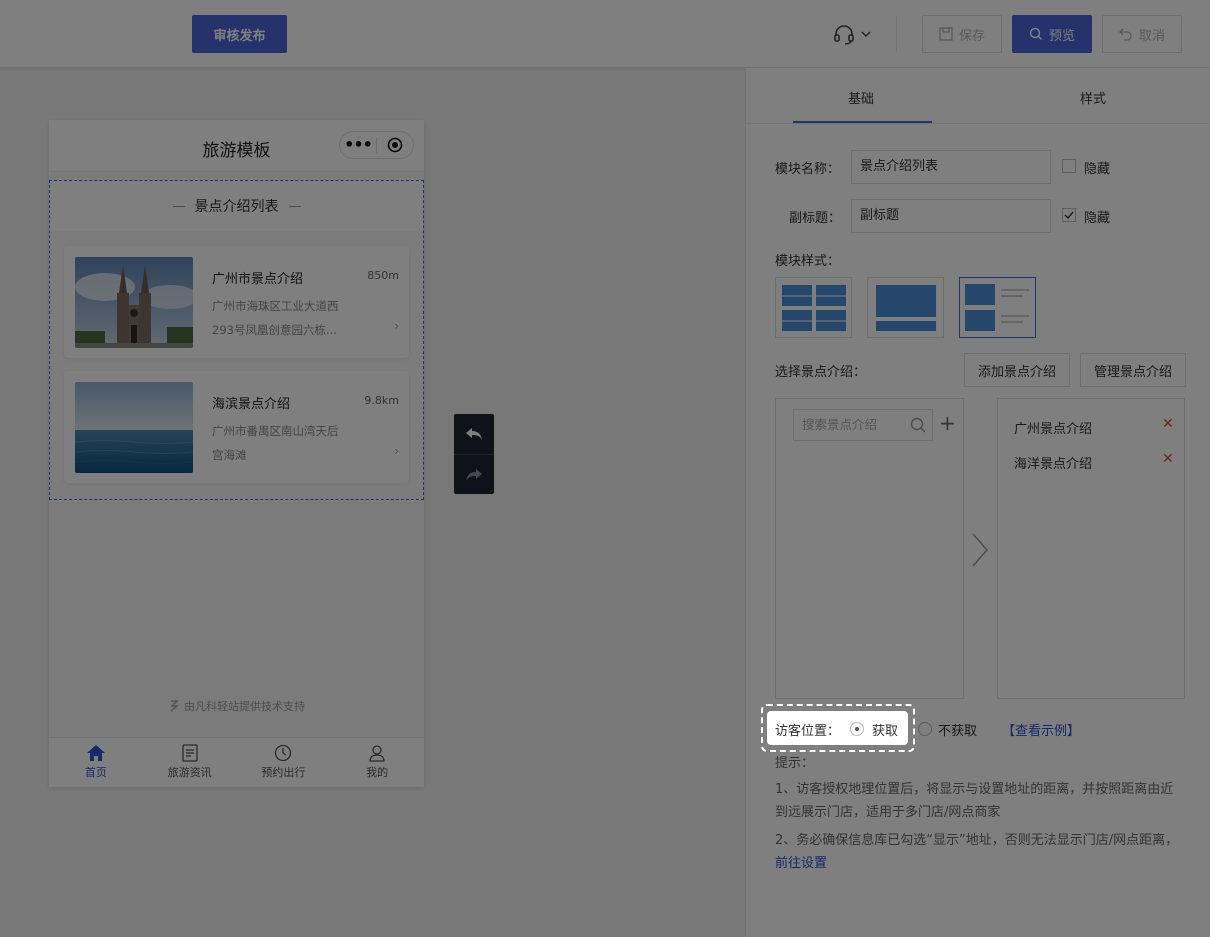  What do you see at coordinates (1041, 729) in the screenshot?
I see `view-example-link: 【查看示例】` at bounding box center [1041, 729].